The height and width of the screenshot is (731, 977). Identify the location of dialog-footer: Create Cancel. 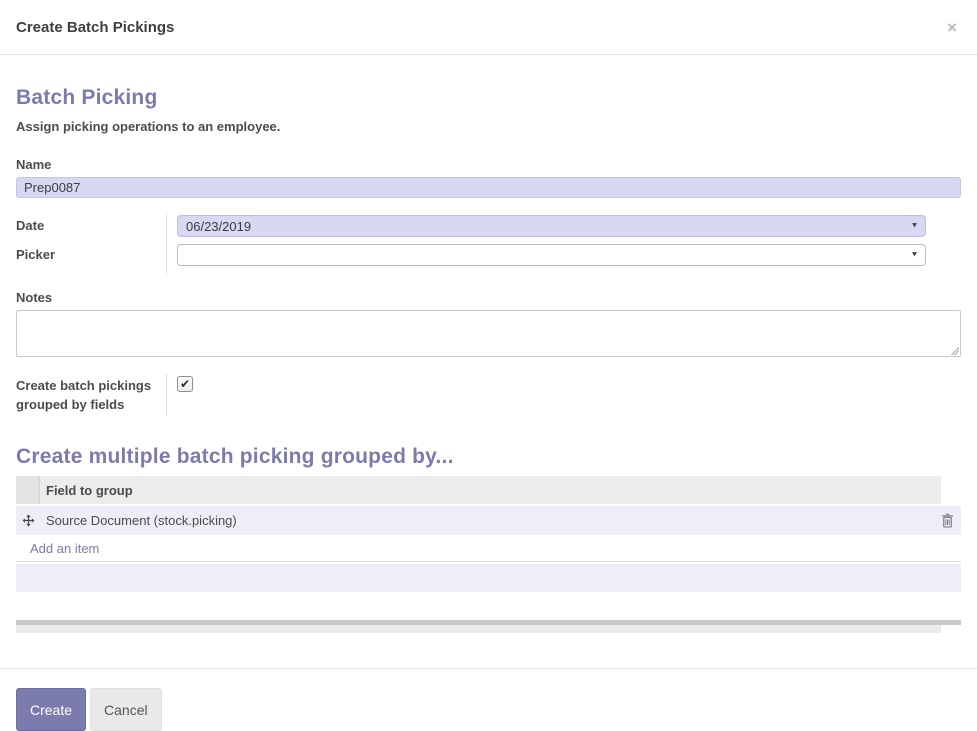
(488, 699).